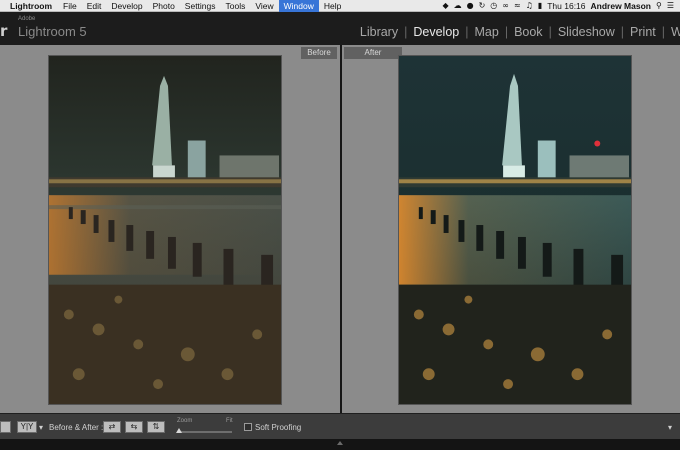 The height and width of the screenshot is (450, 680). I want to click on menu-app-name: Lightroom, so click(29, 6).